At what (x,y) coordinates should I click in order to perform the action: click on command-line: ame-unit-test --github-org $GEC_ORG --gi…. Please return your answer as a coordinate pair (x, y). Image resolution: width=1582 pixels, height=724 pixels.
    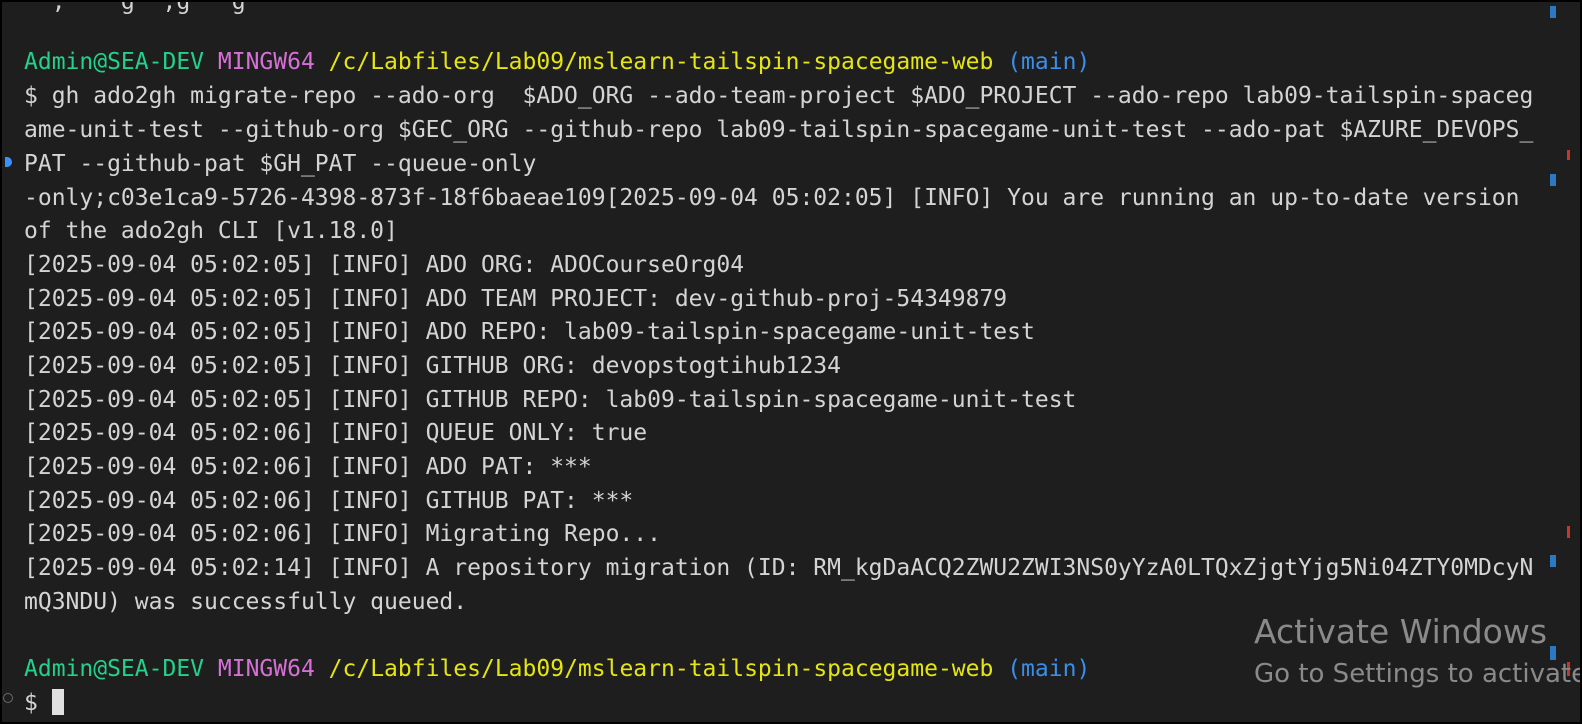
    Looking at the image, I should click on (779, 130).